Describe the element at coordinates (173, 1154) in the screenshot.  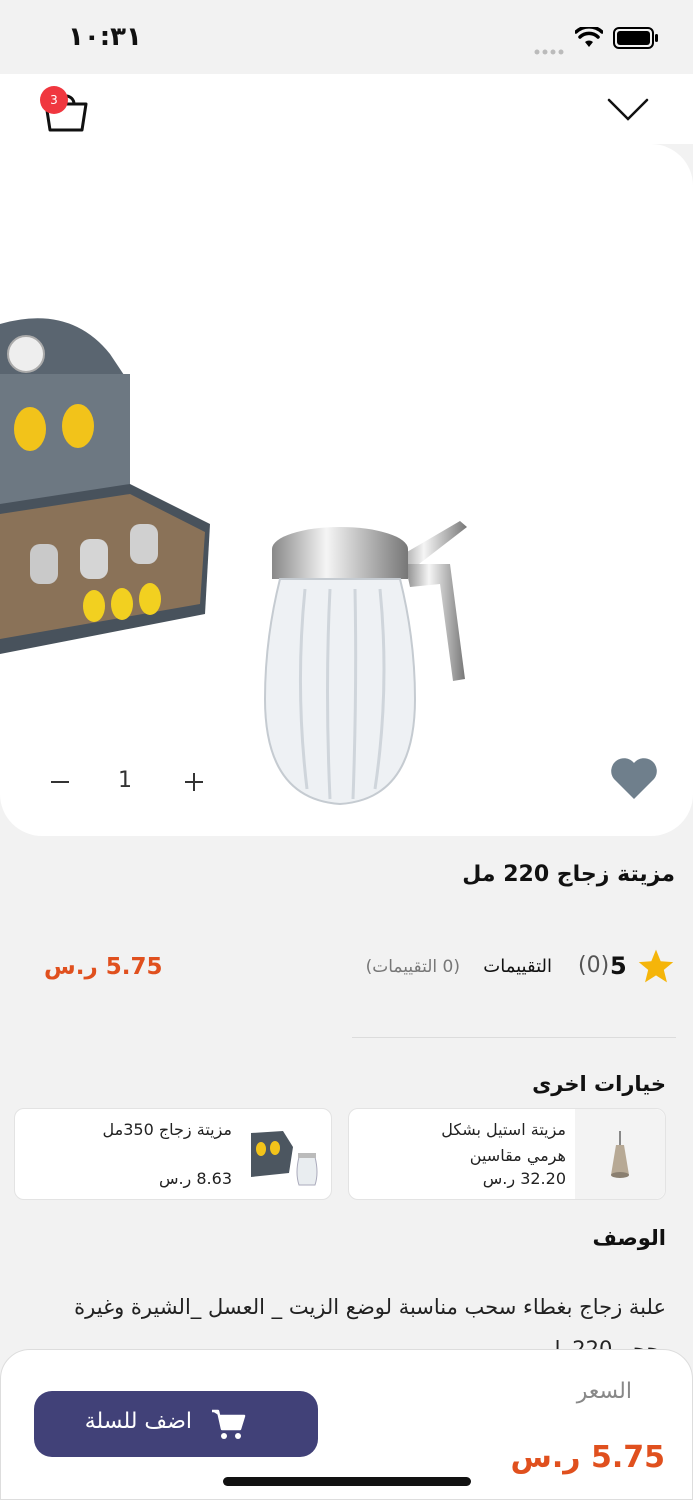
I see `option-card: مزيتة زجاج 350مل 8.63 ر.س` at that location.